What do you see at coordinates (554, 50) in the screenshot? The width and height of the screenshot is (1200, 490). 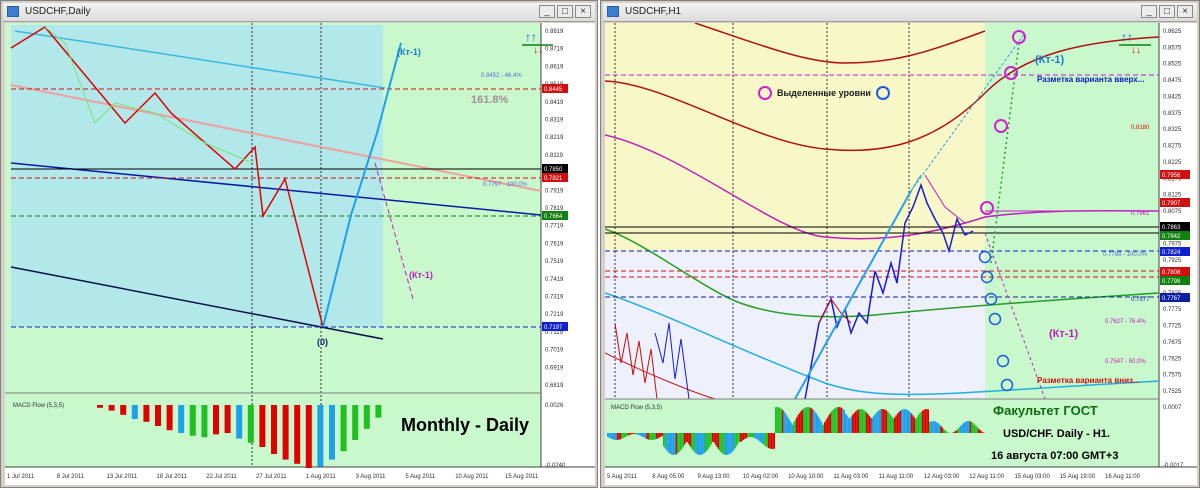 I see `price-tick-label: 0.8719` at bounding box center [554, 50].